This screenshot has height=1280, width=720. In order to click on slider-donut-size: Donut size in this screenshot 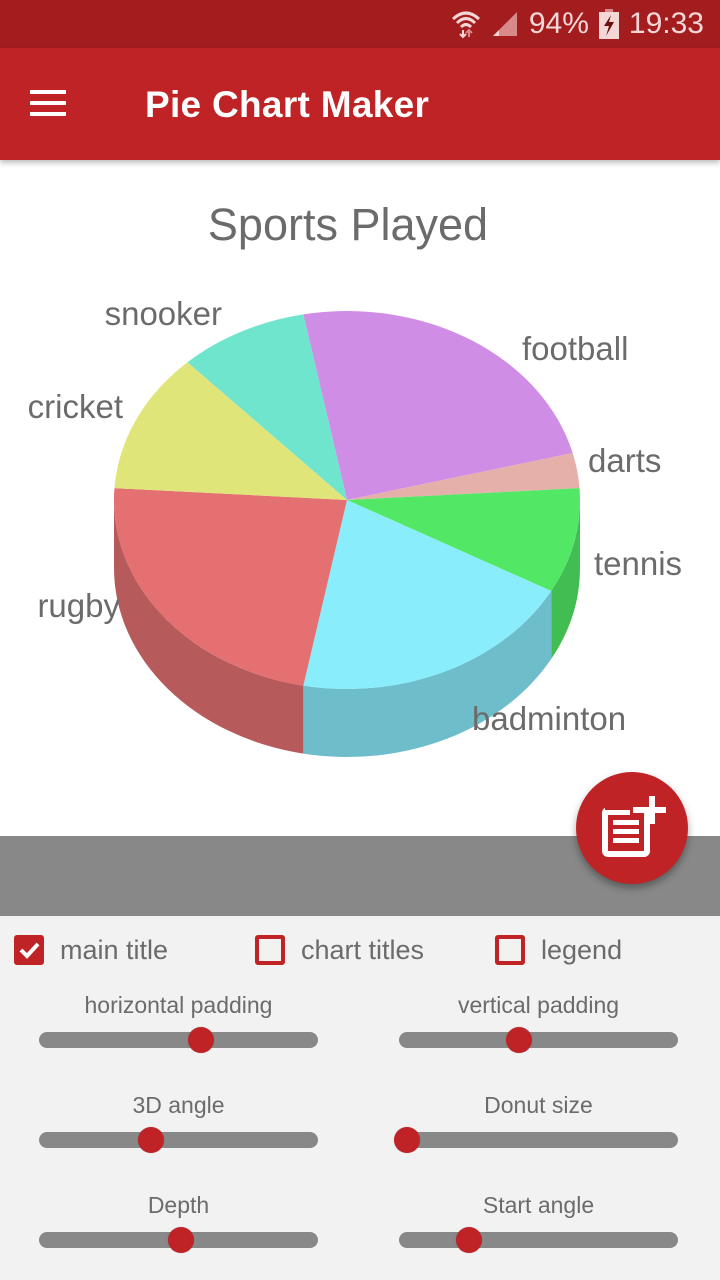, I will do `click(536, 1121)`.